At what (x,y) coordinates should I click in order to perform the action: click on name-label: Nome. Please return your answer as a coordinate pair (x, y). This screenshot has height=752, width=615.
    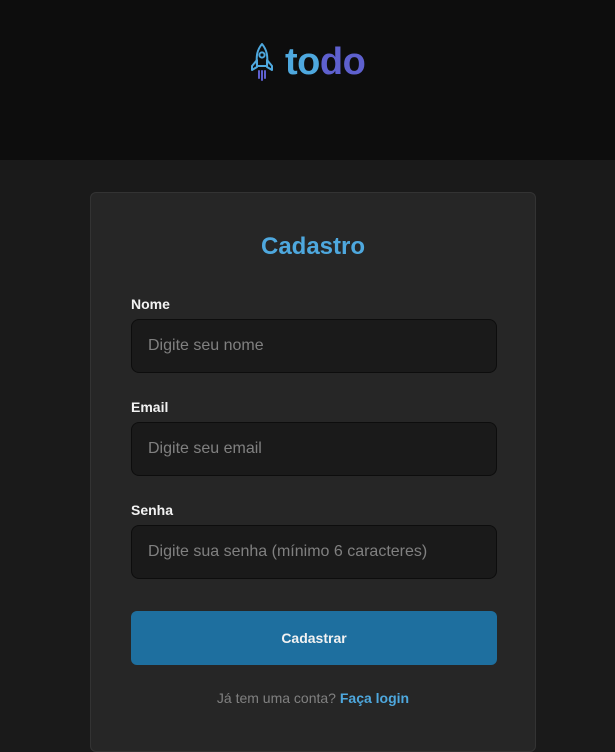
    Looking at the image, I should click on (150, 304).